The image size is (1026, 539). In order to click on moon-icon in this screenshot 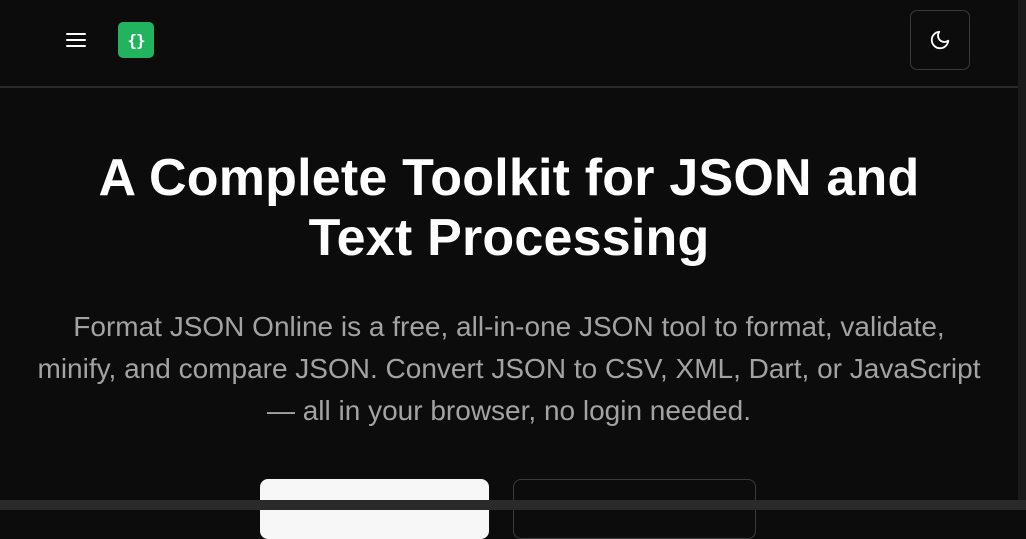, I will do `click(940, 40)`.